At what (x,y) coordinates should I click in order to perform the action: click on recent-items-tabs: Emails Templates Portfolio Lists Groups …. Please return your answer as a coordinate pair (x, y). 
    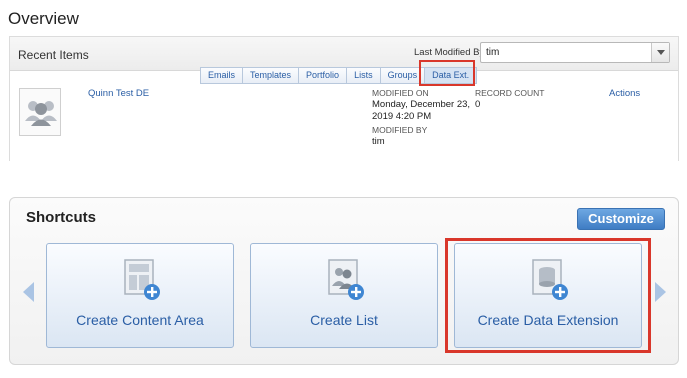
    Looking at the image, I should click on (339, 75).